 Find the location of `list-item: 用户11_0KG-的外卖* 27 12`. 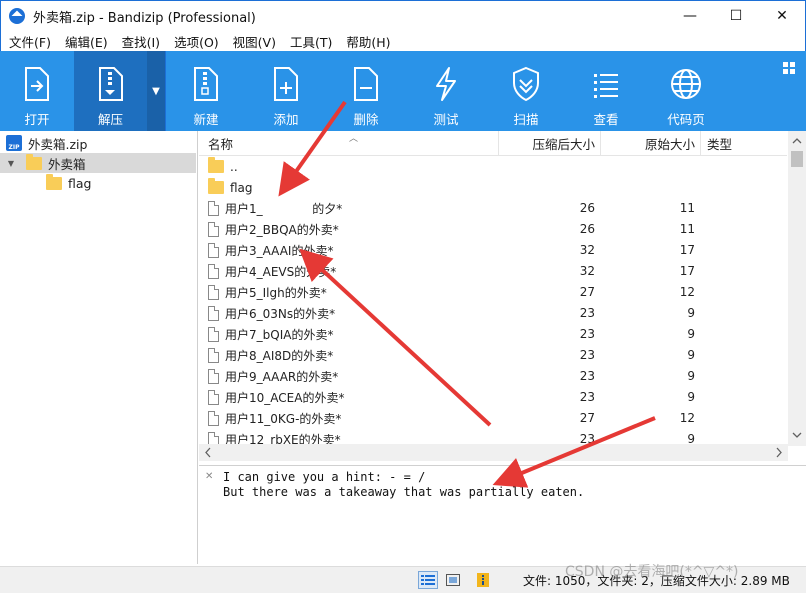

list-item: 用户11_0KG-的外卖* 27 12 is located at coordinates (493, 418).